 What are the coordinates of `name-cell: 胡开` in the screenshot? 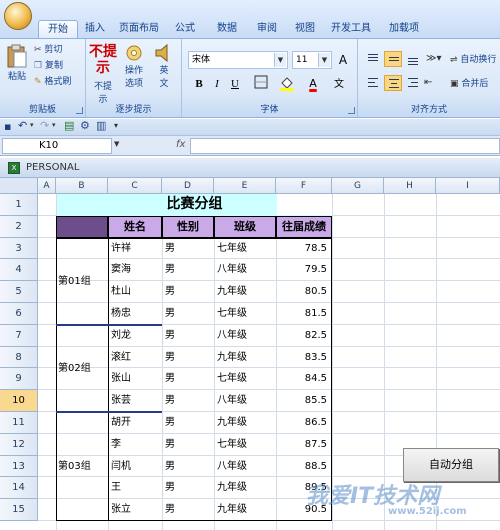 It's located at (136, 423).